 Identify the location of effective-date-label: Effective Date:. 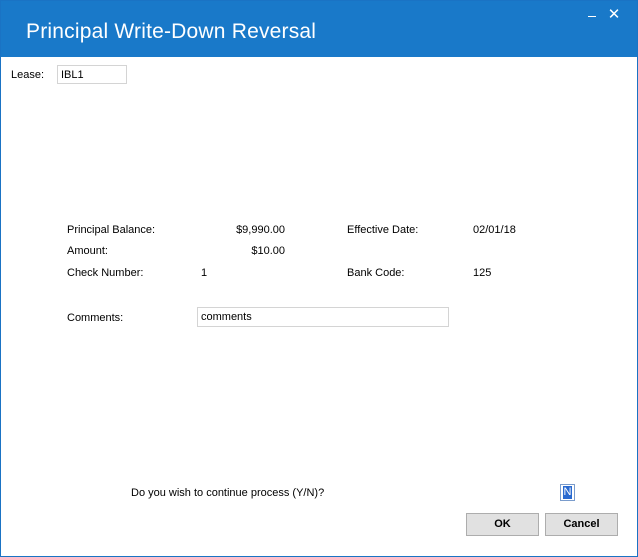
(383, 230).